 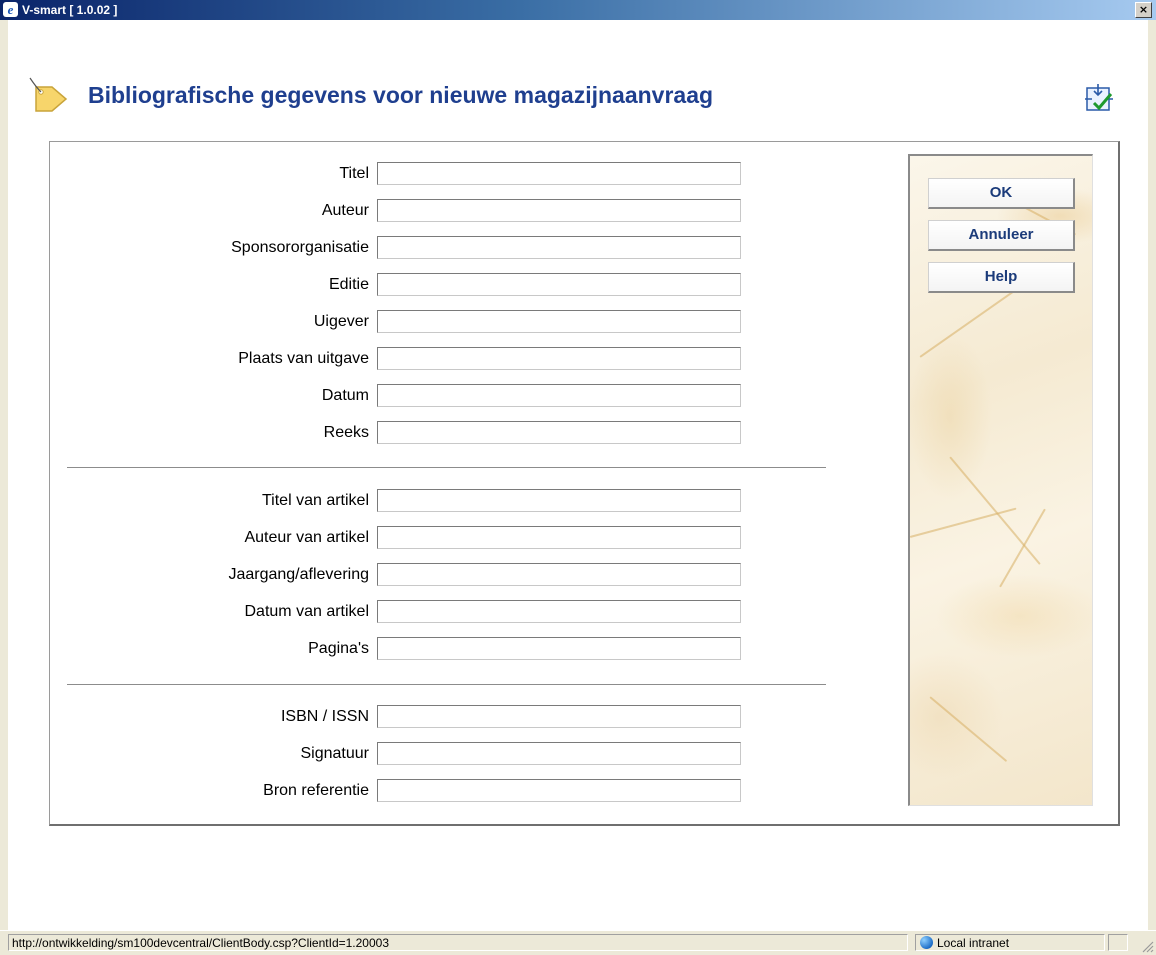 I want to click on field-label: Jaargang/aflevering, so click(x=298, y=574).